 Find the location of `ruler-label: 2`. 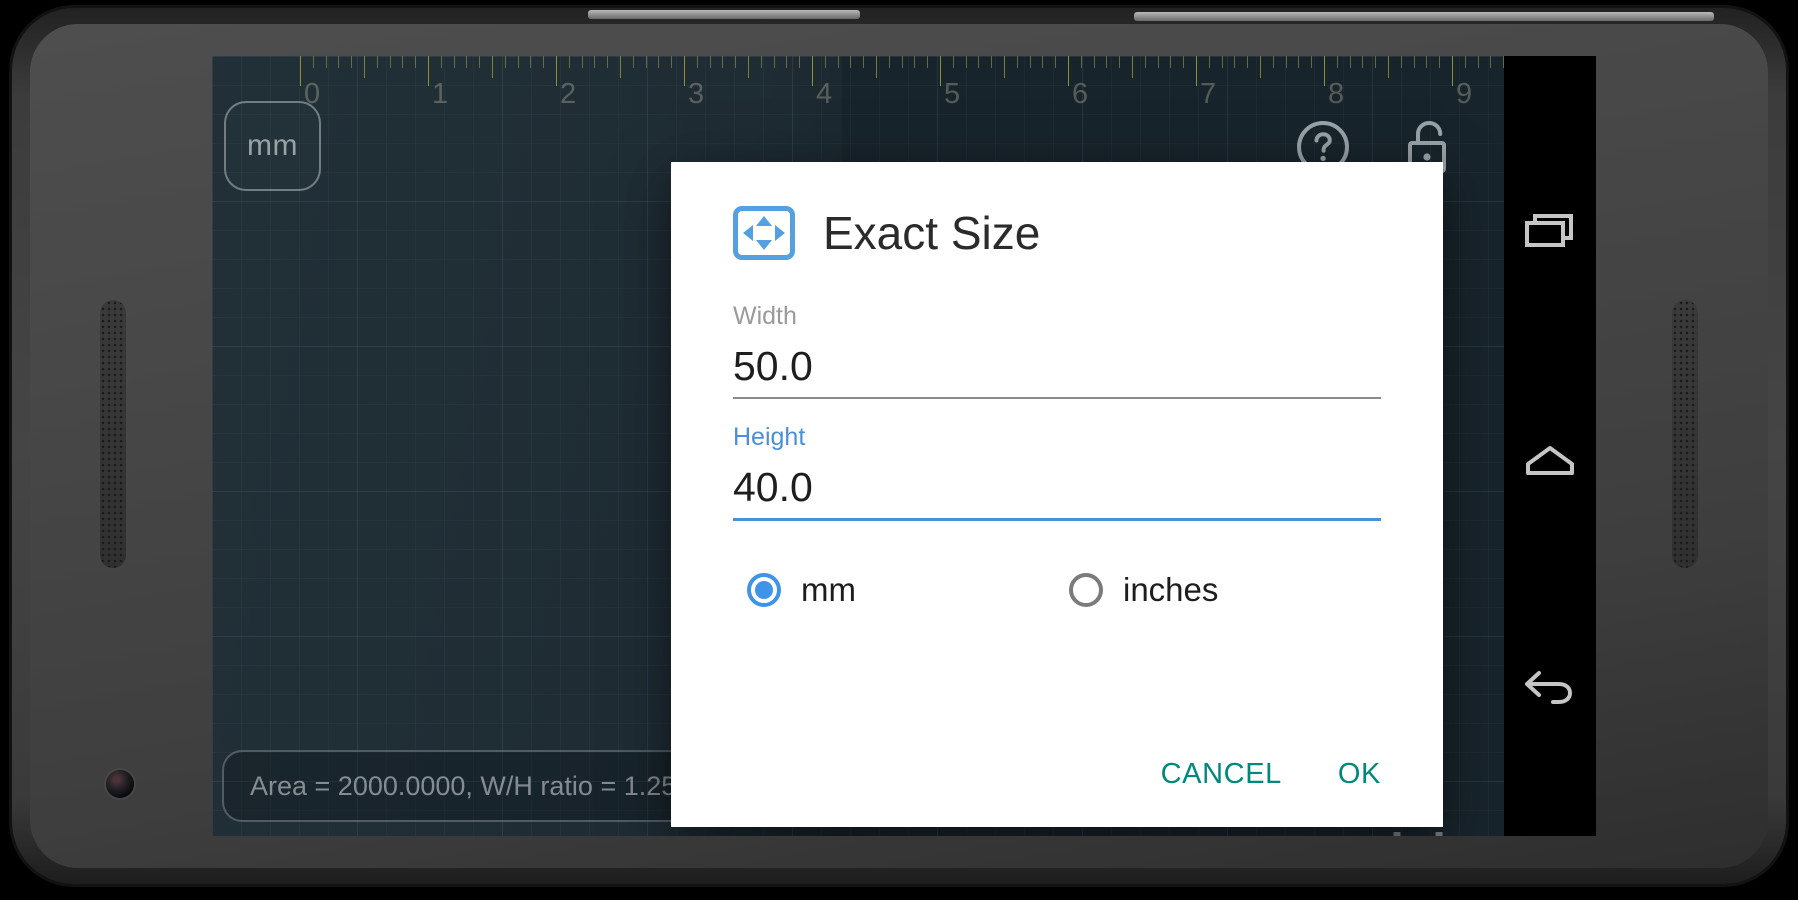

ruler-label: 2 is located at coordinates (568, 94).